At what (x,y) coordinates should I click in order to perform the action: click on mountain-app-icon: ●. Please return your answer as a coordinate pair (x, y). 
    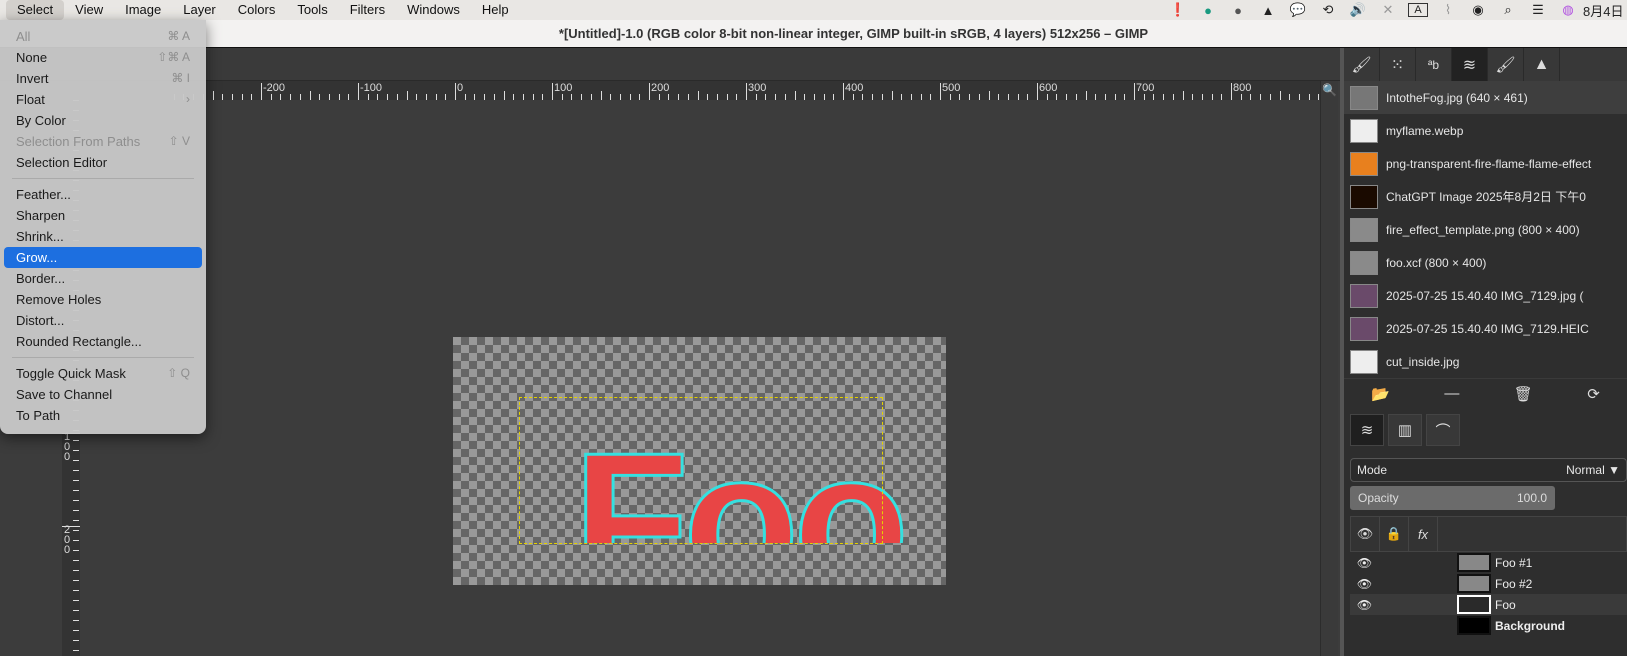
    Looking at the image, I should click on (1208, 10).